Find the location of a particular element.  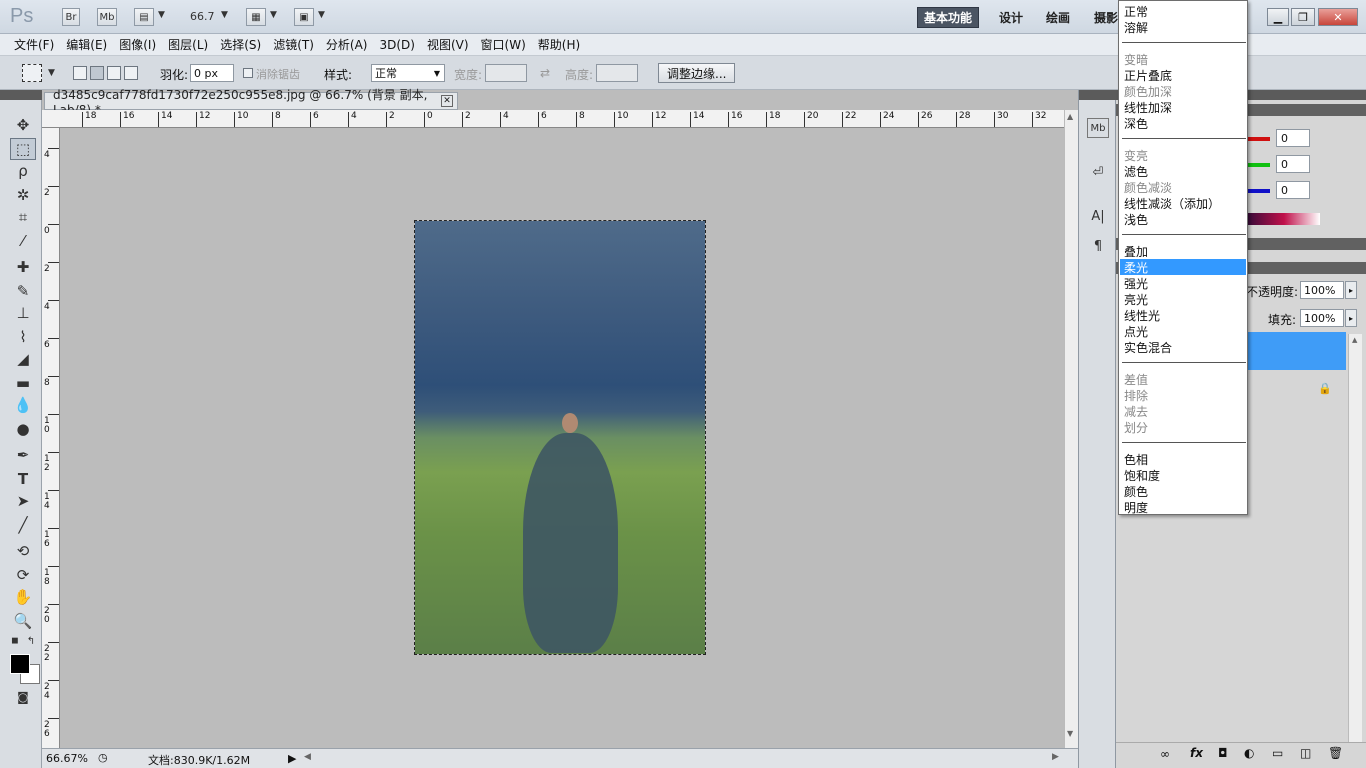

scroll-left-icon: ◀ is located at coordinates (307, 757).